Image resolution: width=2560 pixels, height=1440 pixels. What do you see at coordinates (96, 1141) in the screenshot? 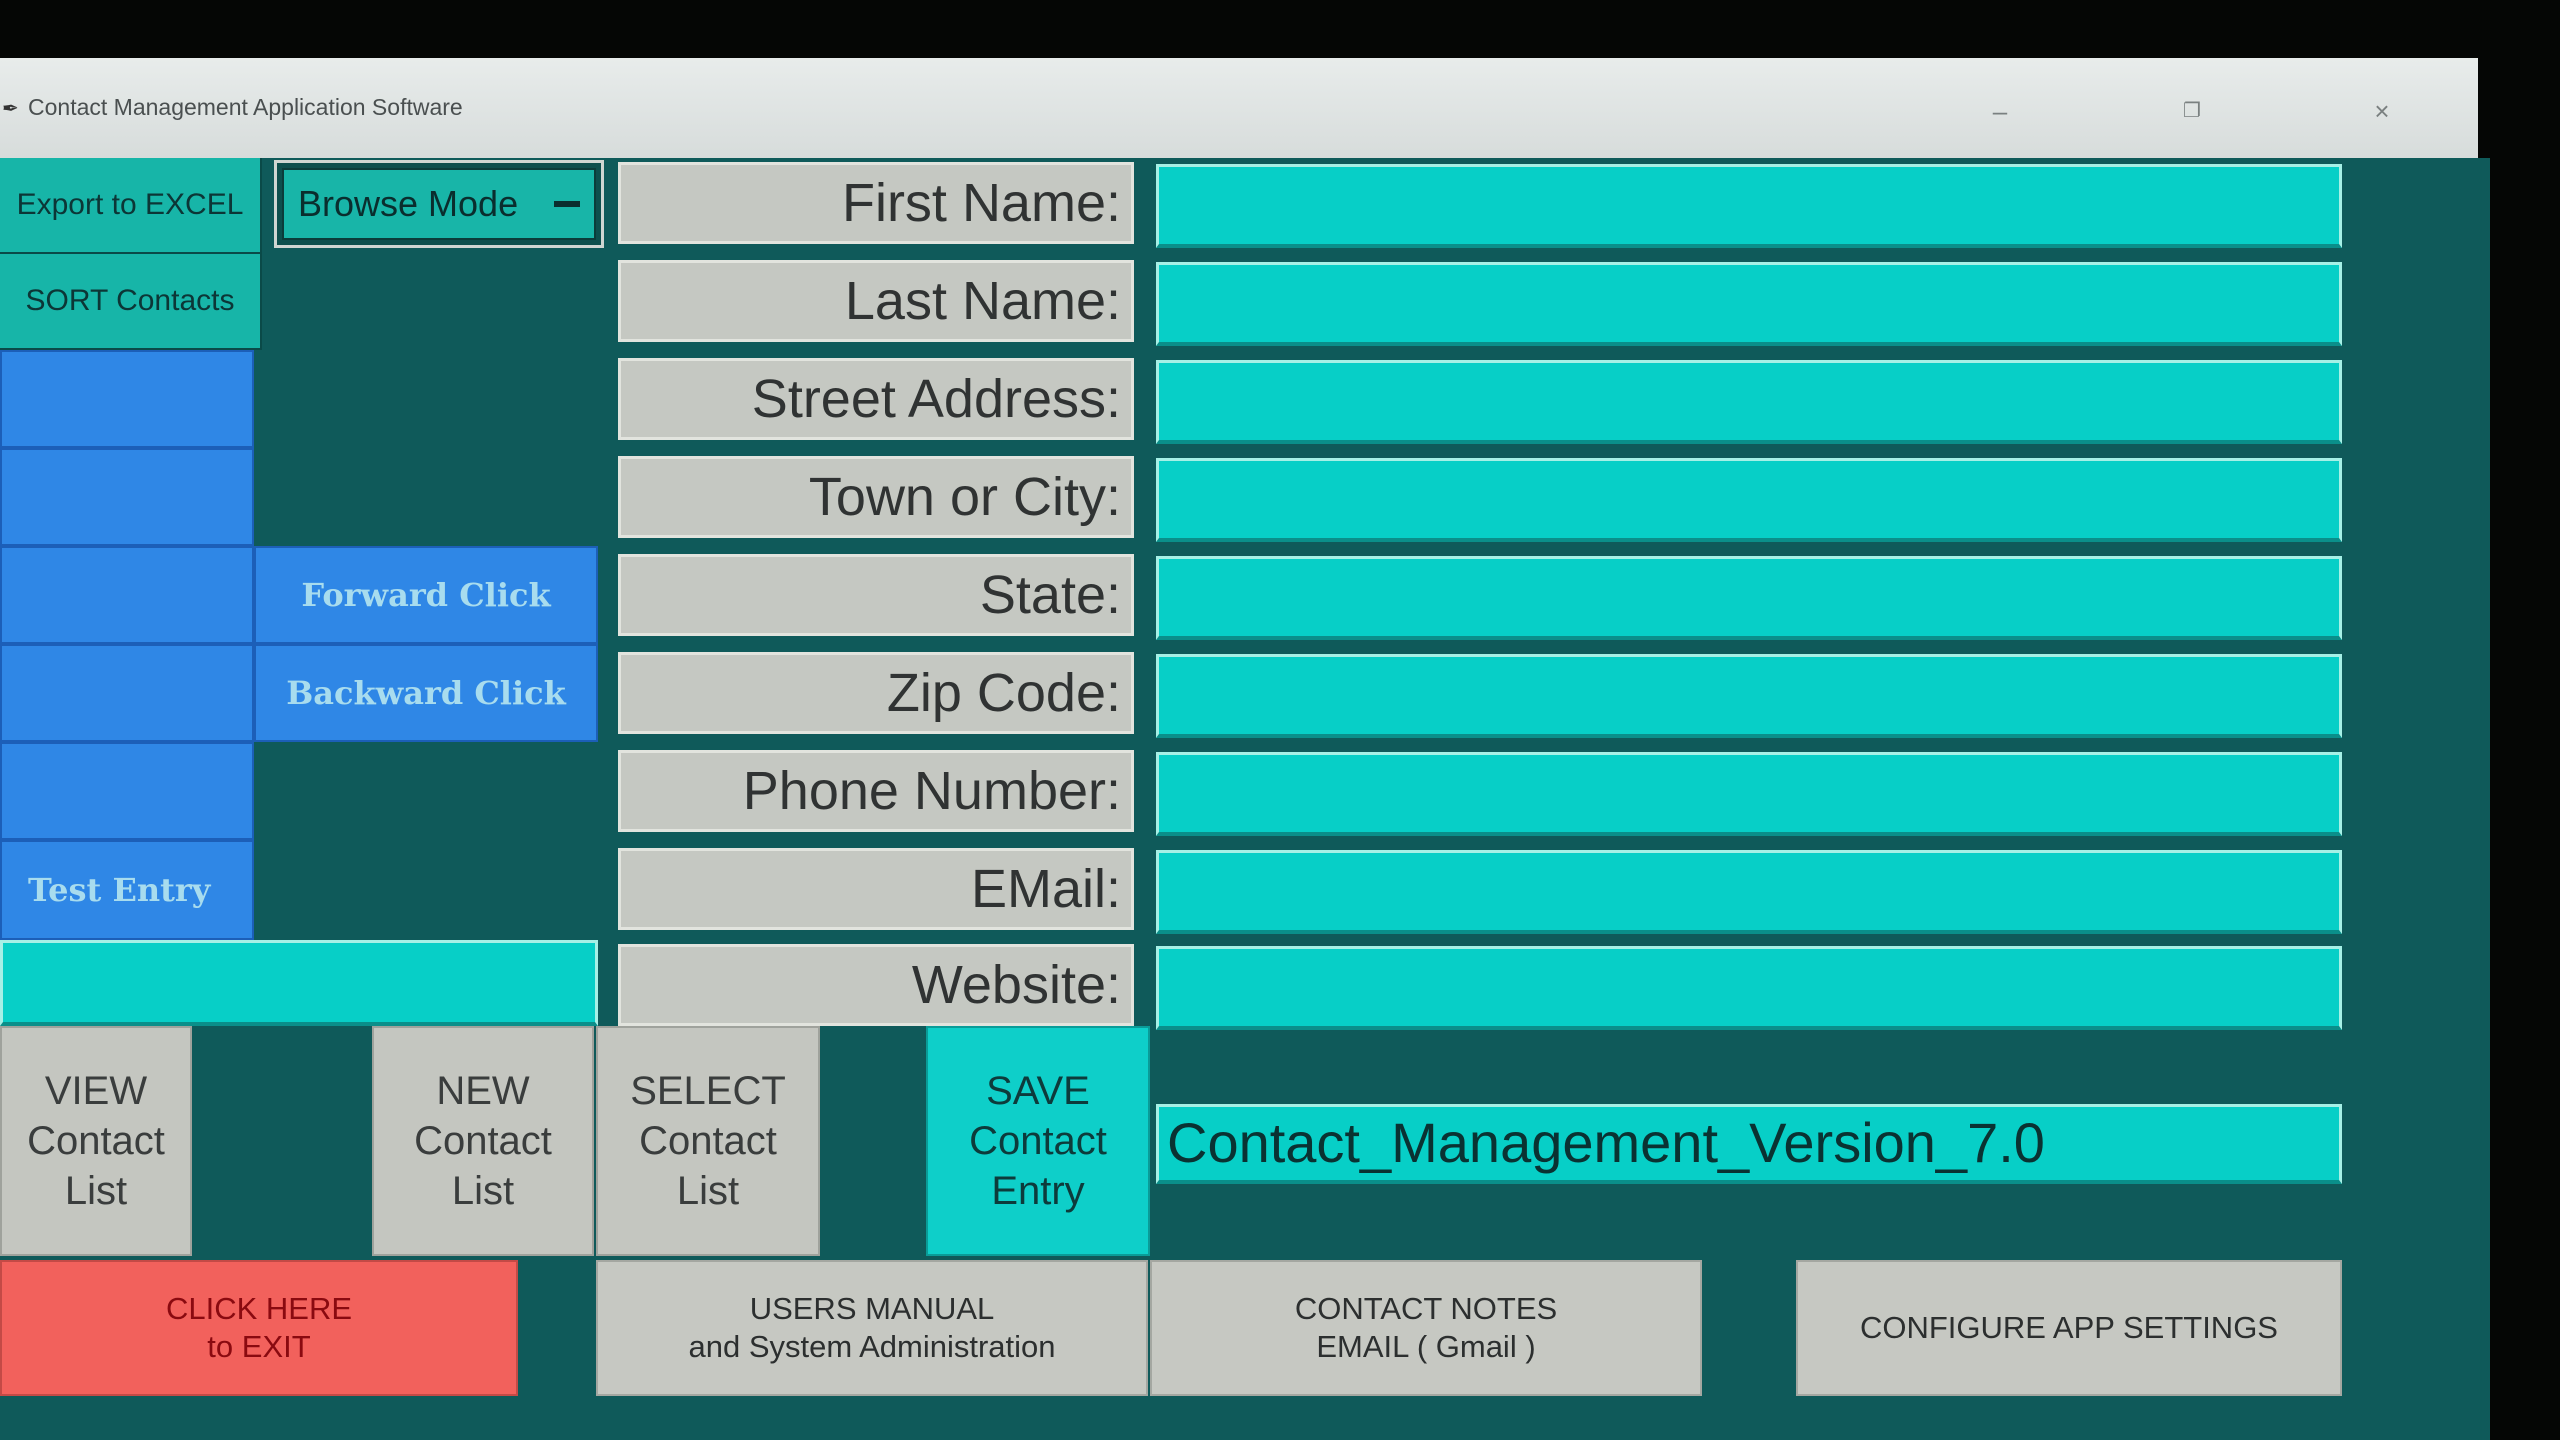
I see `view-contact-list-button: VIEW Contact List` at bounding box center [96, 1141].